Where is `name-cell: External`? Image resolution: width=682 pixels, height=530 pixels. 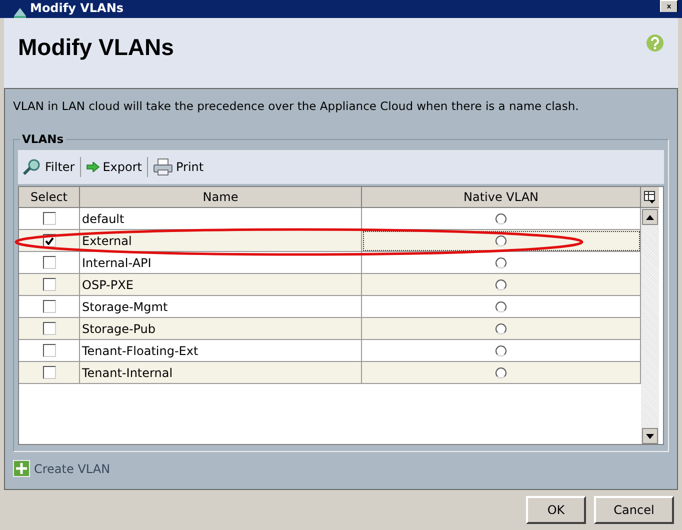
name-cell: External is located at coordinates (221, 241).